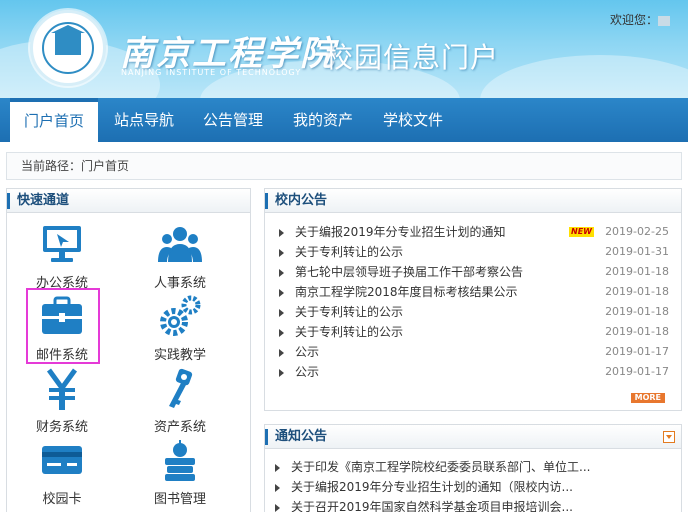 This screenshot has height=512, width=688. I want to click on quick-access-title: 快速通道, so click(43, 200).